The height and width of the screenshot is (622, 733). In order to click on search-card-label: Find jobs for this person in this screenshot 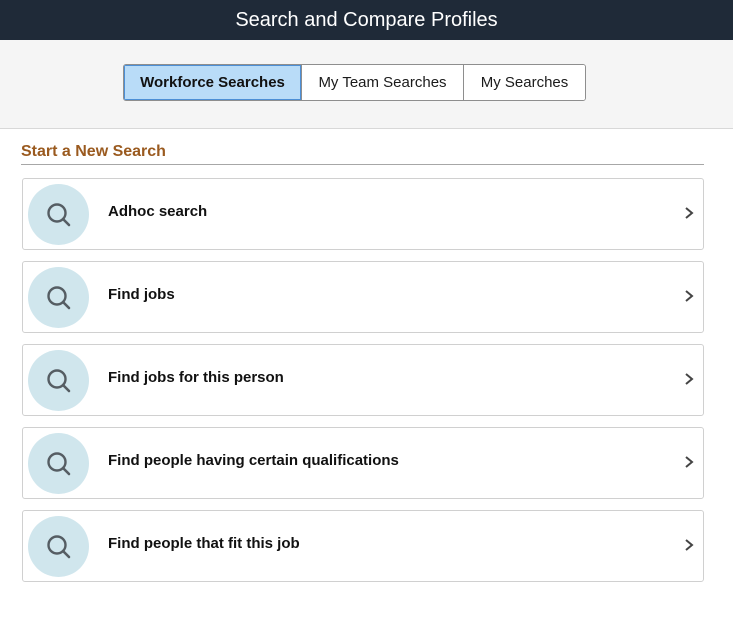, I will do `click(196, 377)`.